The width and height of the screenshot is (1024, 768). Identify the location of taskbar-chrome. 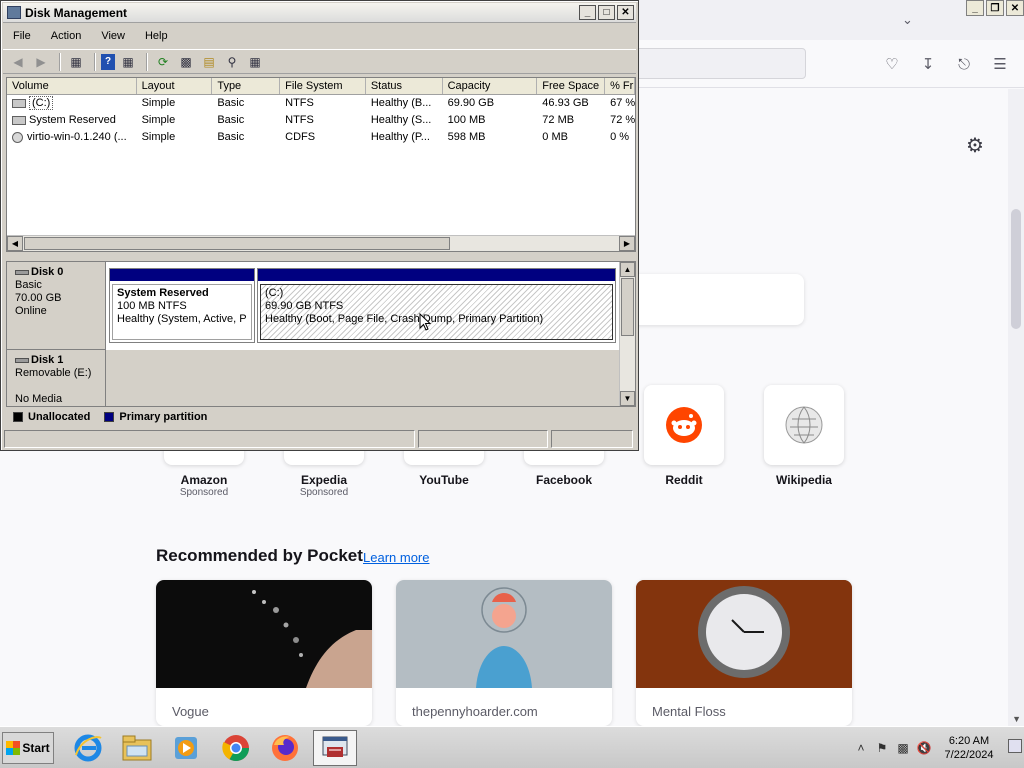
(236, 748).